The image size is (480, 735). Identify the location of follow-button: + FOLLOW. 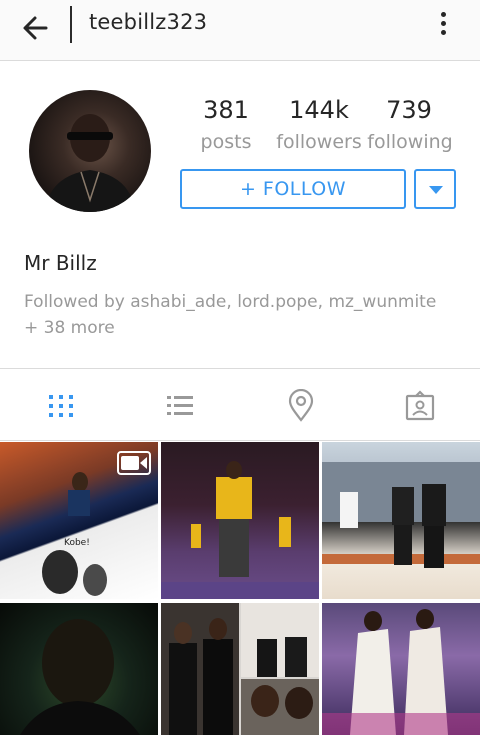
(293, 189).